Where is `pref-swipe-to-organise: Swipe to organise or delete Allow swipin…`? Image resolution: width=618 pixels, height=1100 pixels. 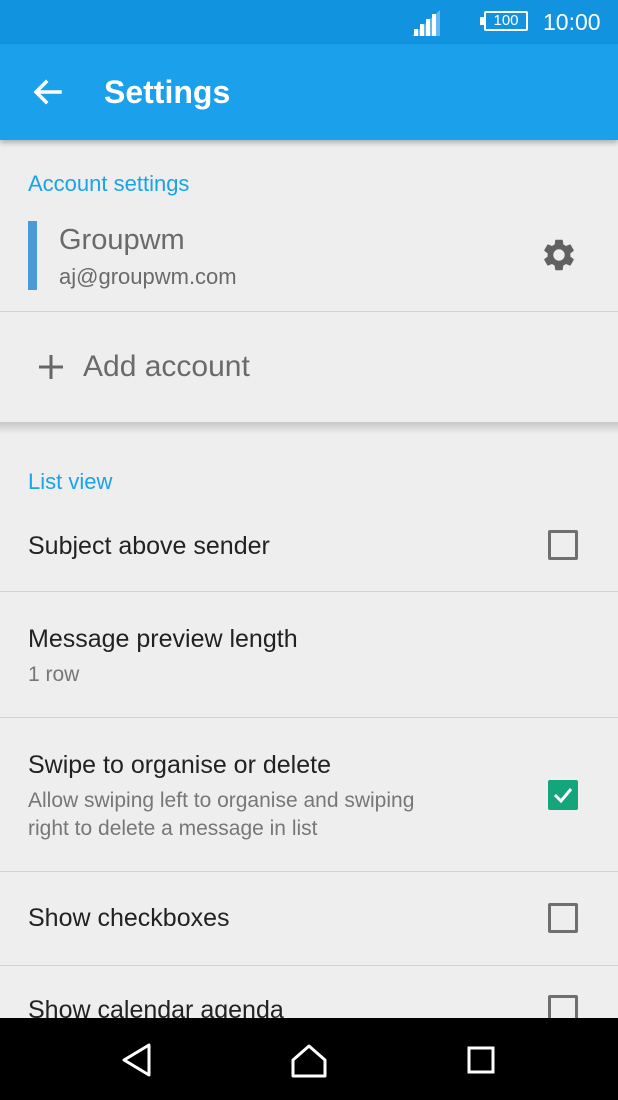 pref-swipe-to-organise: Swipe to organise or delete Allow swipin… is located at coordinates (309, 794).